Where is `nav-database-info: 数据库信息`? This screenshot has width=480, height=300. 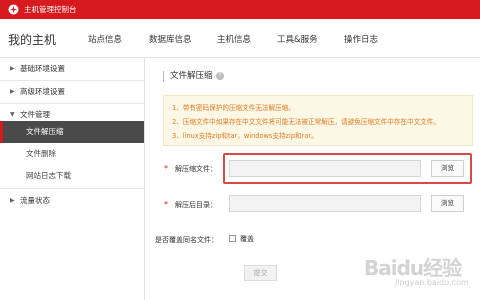
nav-database-info: 数据库信息 is located at coordinates (170, 39).